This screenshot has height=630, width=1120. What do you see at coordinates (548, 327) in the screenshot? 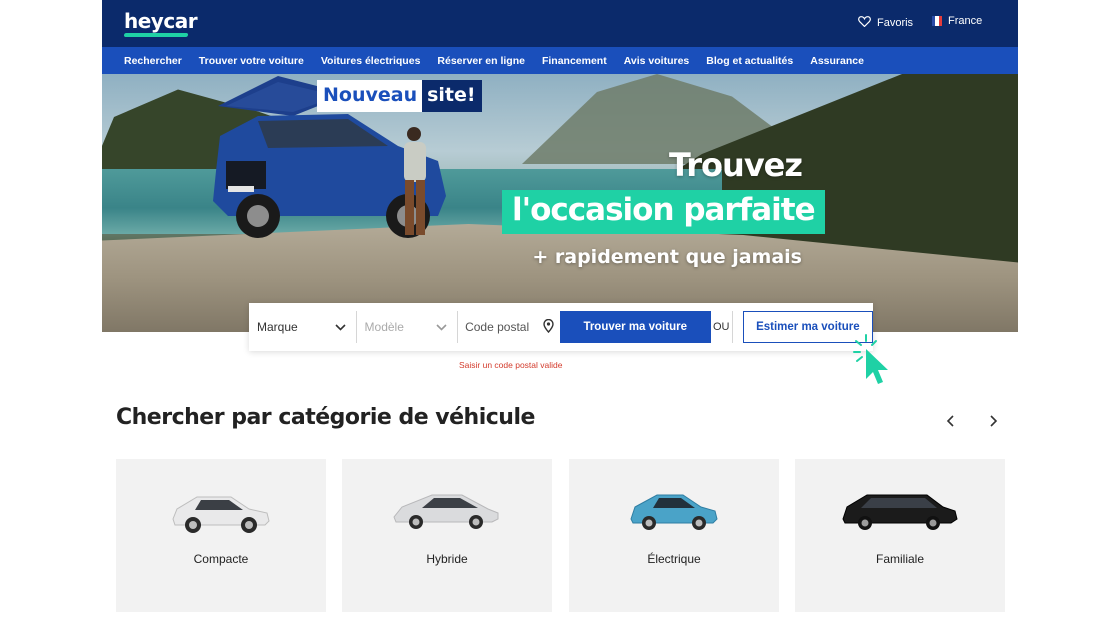
I see `location-pin-icon` at bounding box center [548, 327].